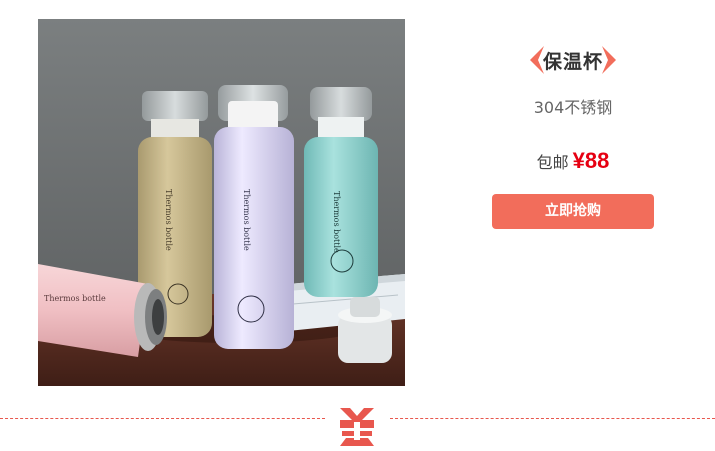 This screenshot has height=451, width=715. I want to click on title-banner: 保温杯, so click(573, 60).